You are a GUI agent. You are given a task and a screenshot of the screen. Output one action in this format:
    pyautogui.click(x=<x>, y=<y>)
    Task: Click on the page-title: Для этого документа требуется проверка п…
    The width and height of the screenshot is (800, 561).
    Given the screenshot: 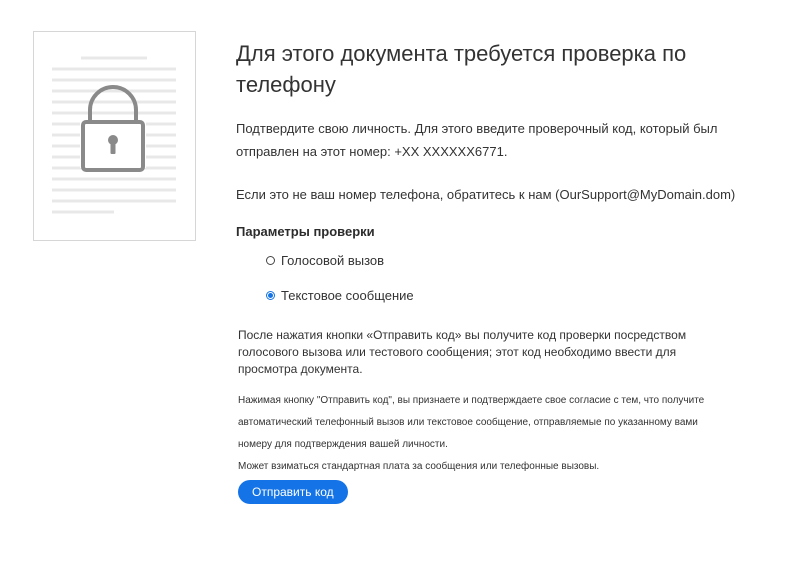 What is the action you would take?
    pyautogui.click(x=461, y=69)
    